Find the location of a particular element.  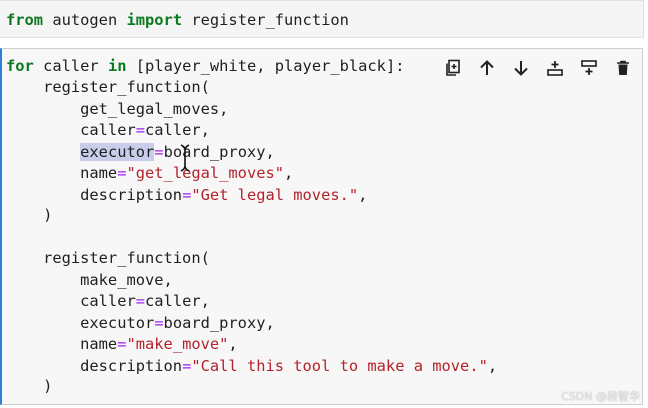

insert-below-button is located at coordinates (589, 68).